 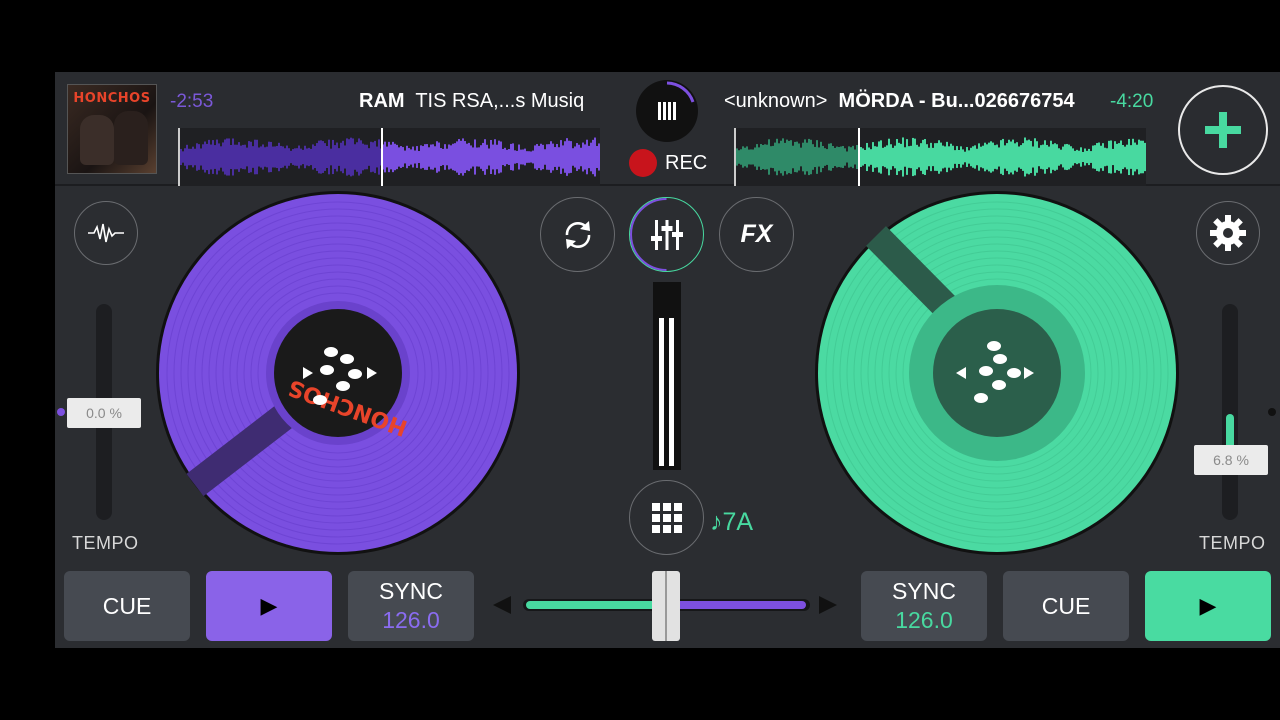 I want to click on turntable-left: HONCHOS, so click(x=338, y=373).